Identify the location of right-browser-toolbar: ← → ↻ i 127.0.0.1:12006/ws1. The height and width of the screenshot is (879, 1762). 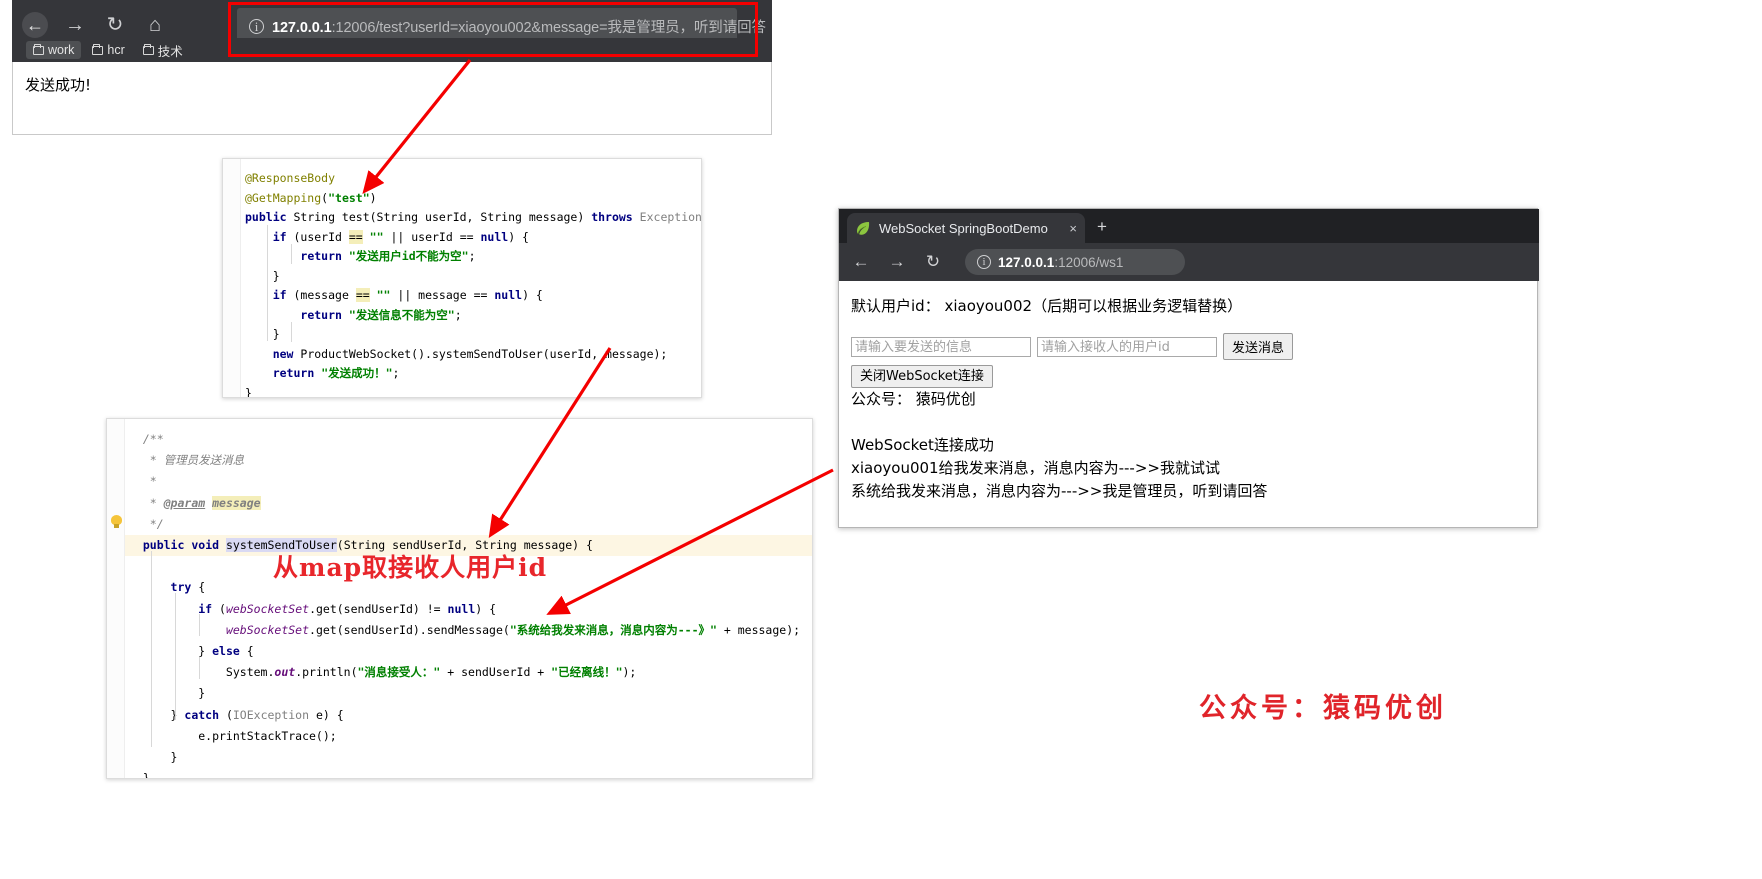
(1189, 262).